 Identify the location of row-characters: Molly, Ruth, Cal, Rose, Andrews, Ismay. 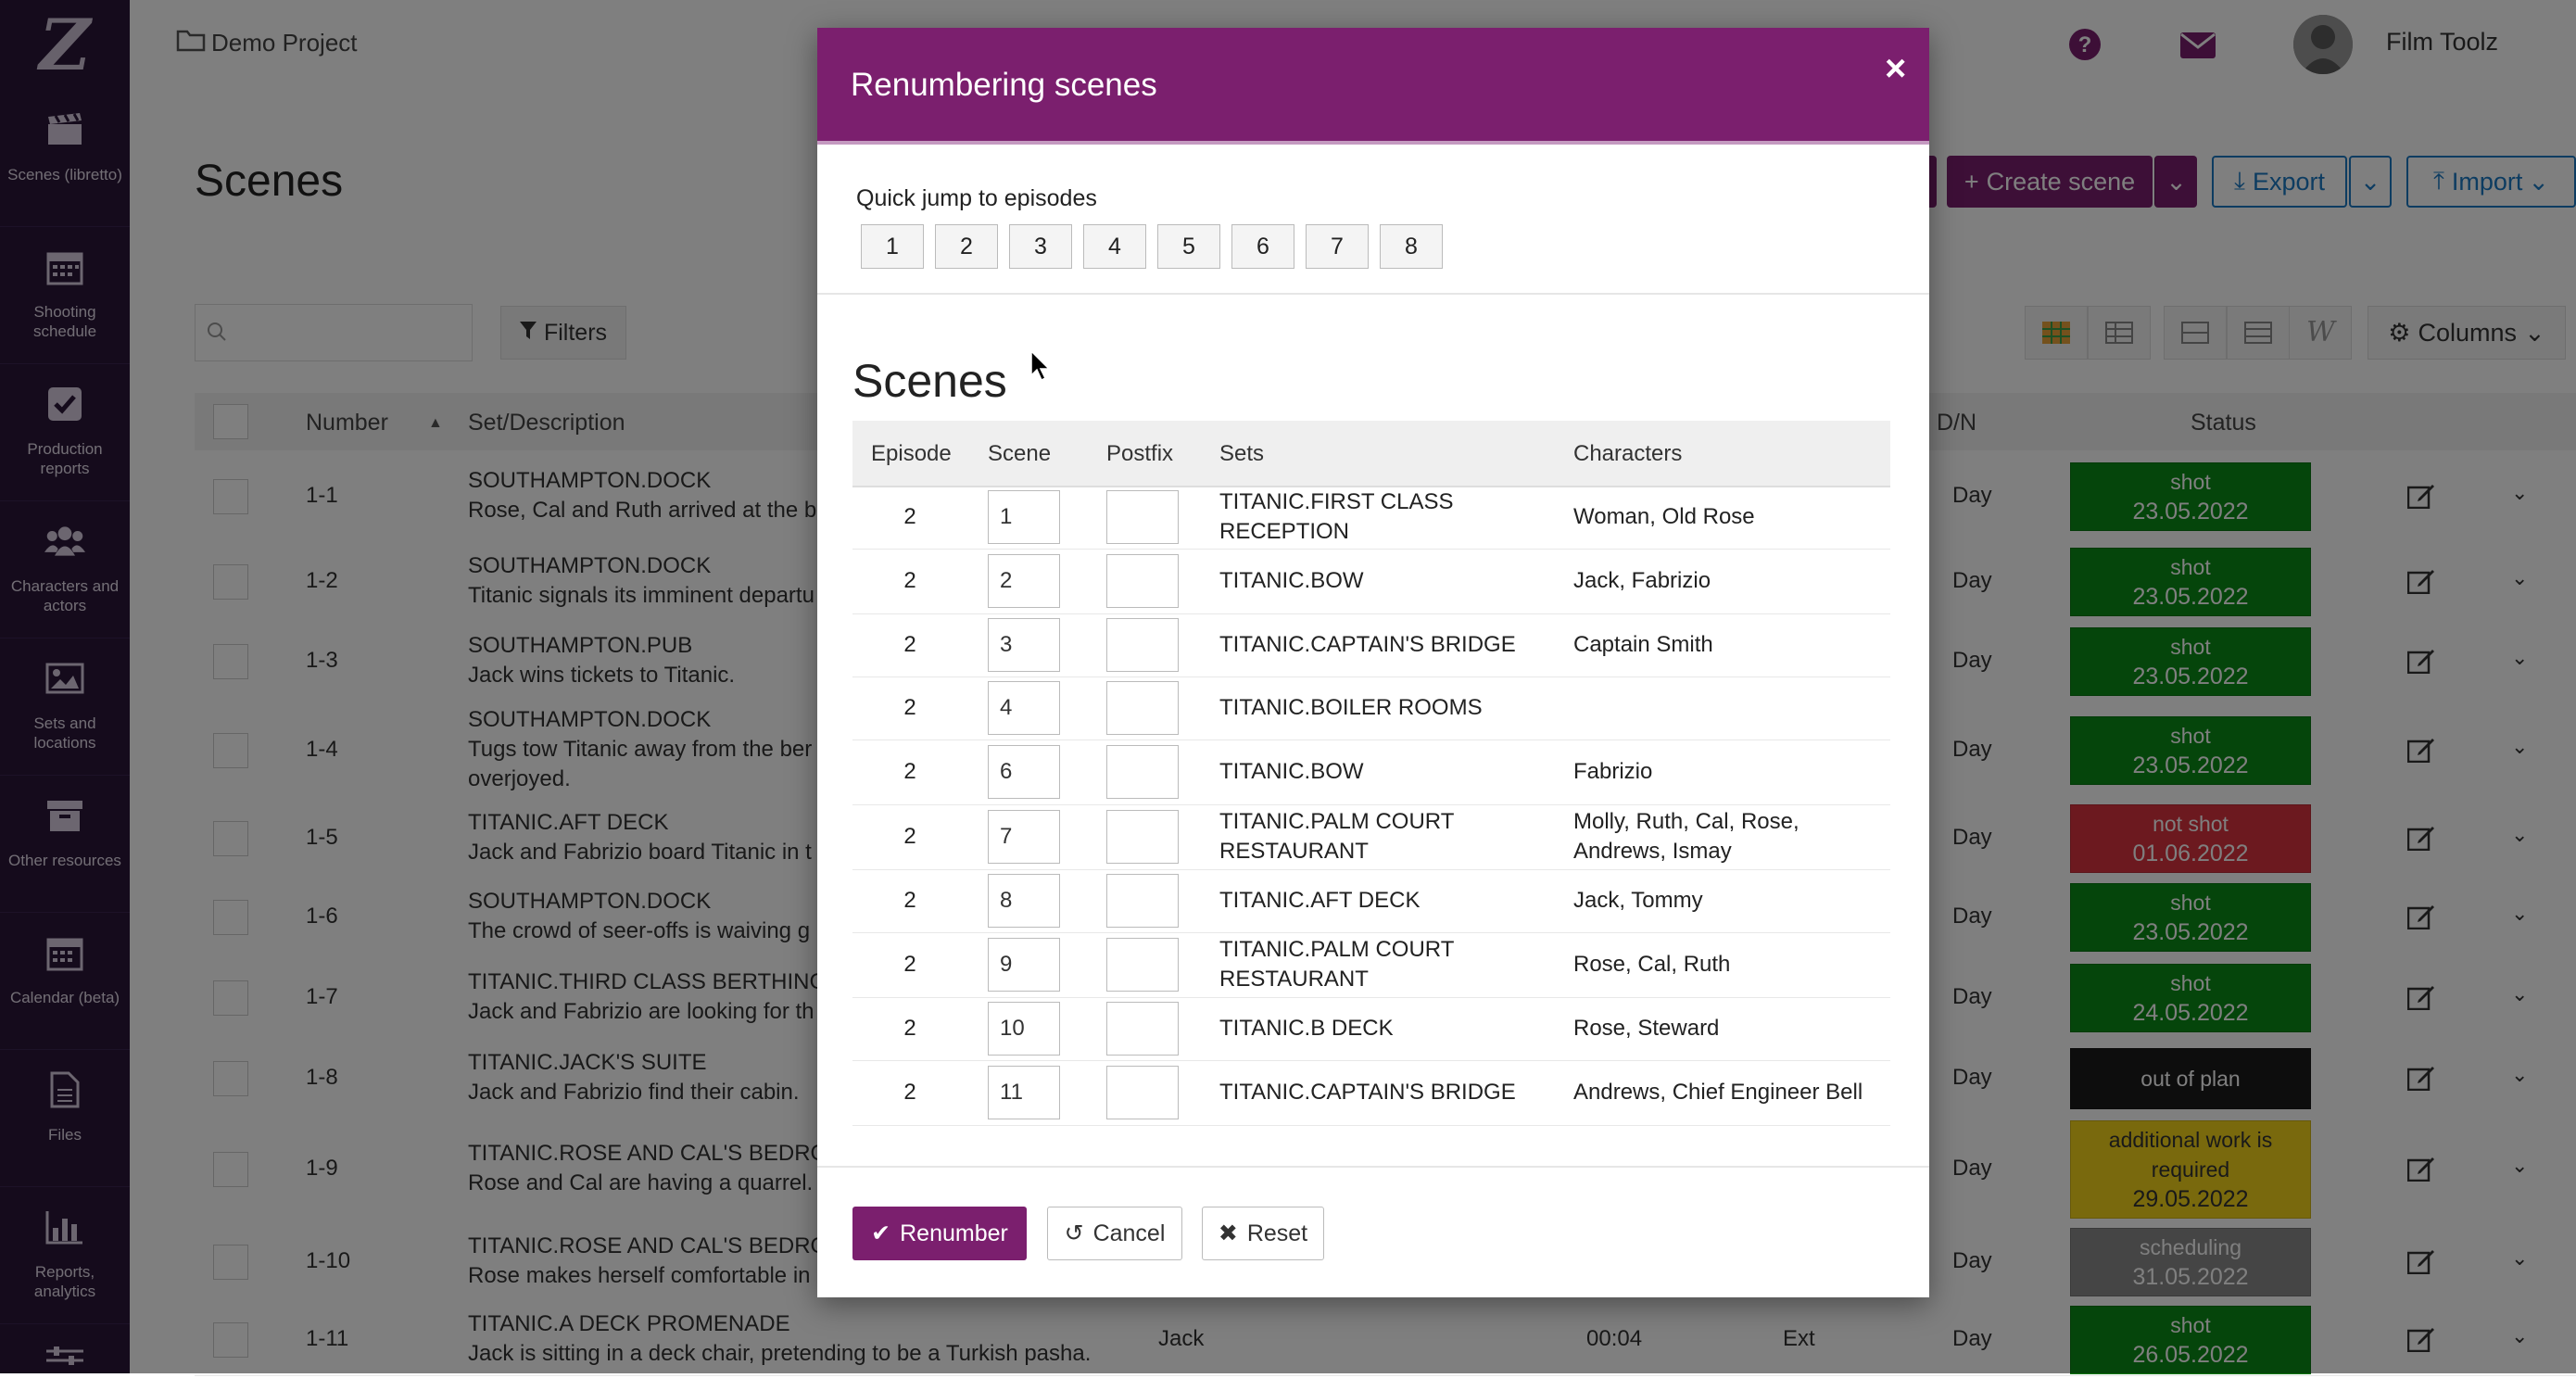
(1686, 836).